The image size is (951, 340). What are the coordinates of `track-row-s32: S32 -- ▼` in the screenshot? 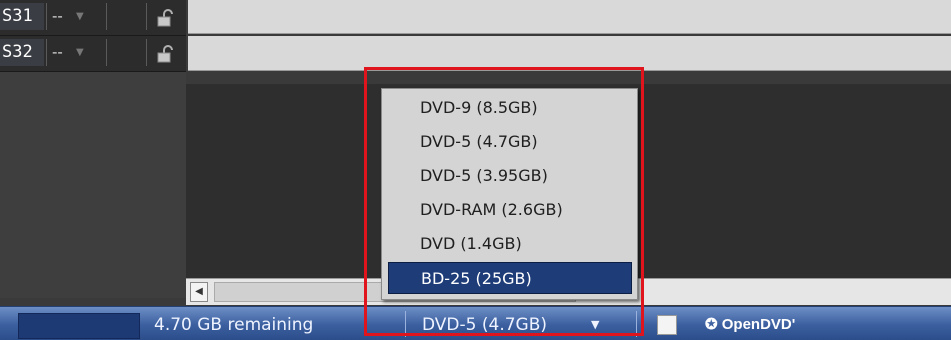 It's located at (93, 54).